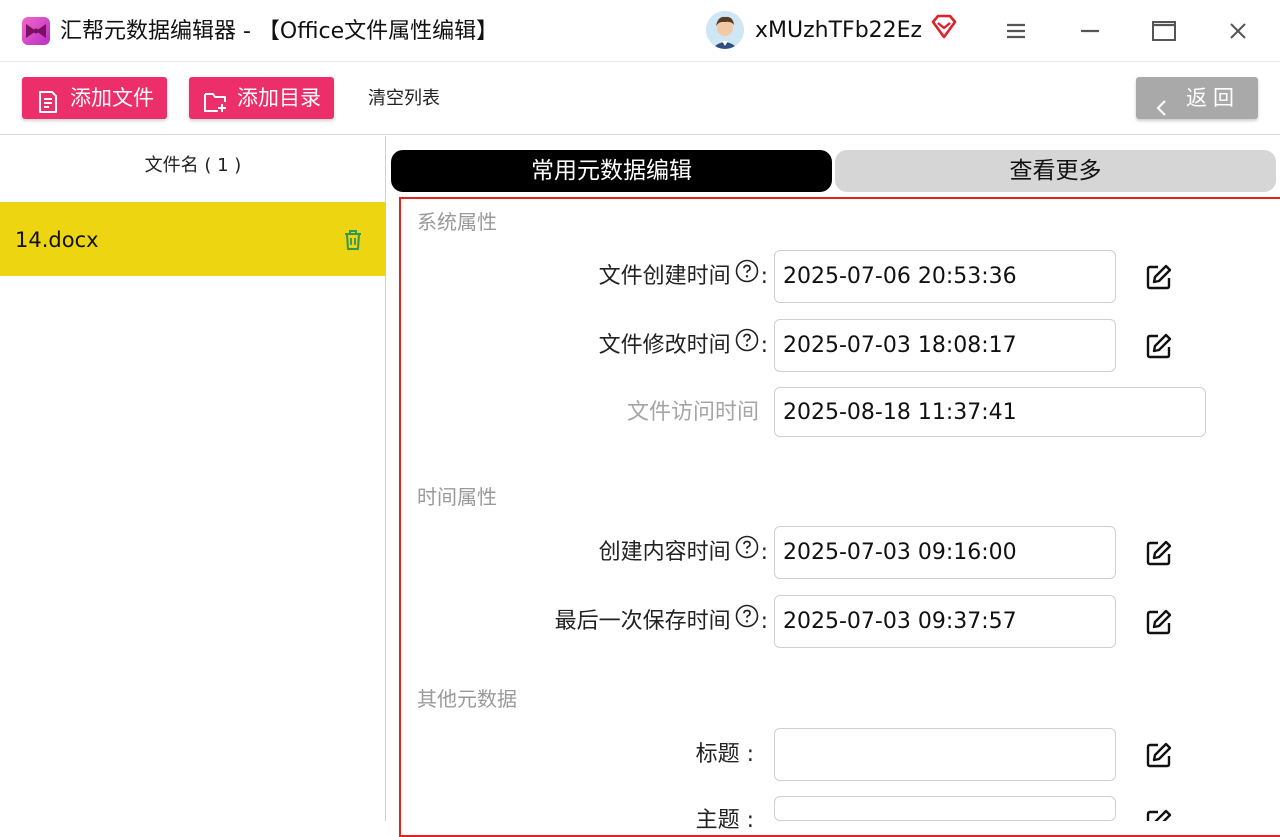 The width and height of the screenshot is (1280, 837). I want to click on back-label: 返回, so click(1213, 98).